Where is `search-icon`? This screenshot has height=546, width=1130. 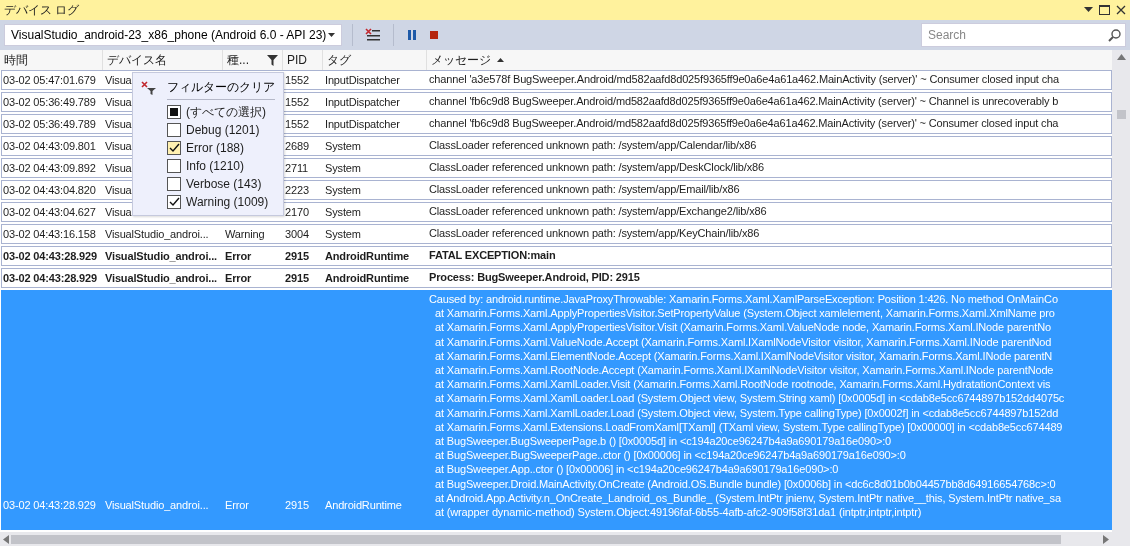 search-icon is located at coordinates (1114, 35).